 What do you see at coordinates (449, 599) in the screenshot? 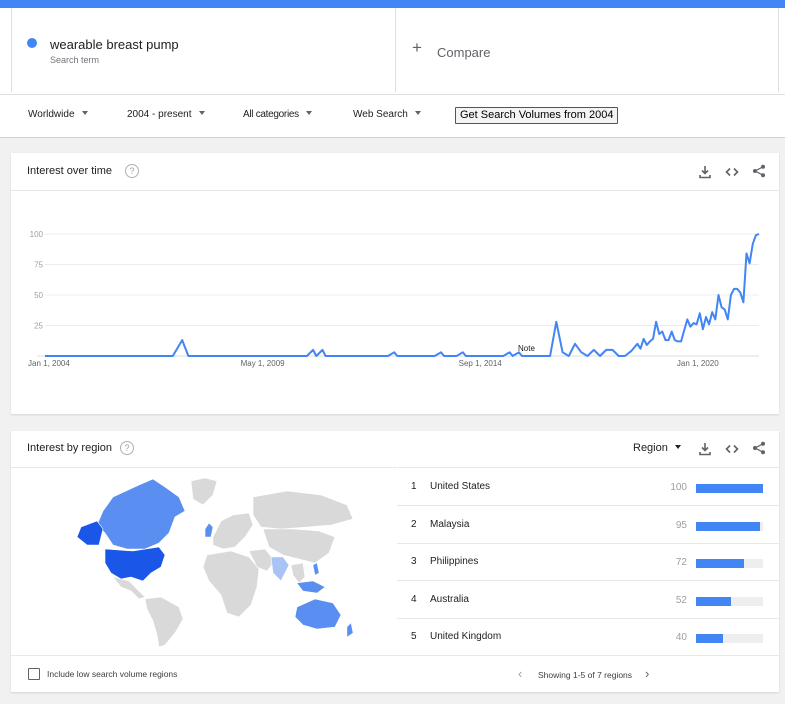
I see `region-name: Australia` at bounding box center [449, 599].